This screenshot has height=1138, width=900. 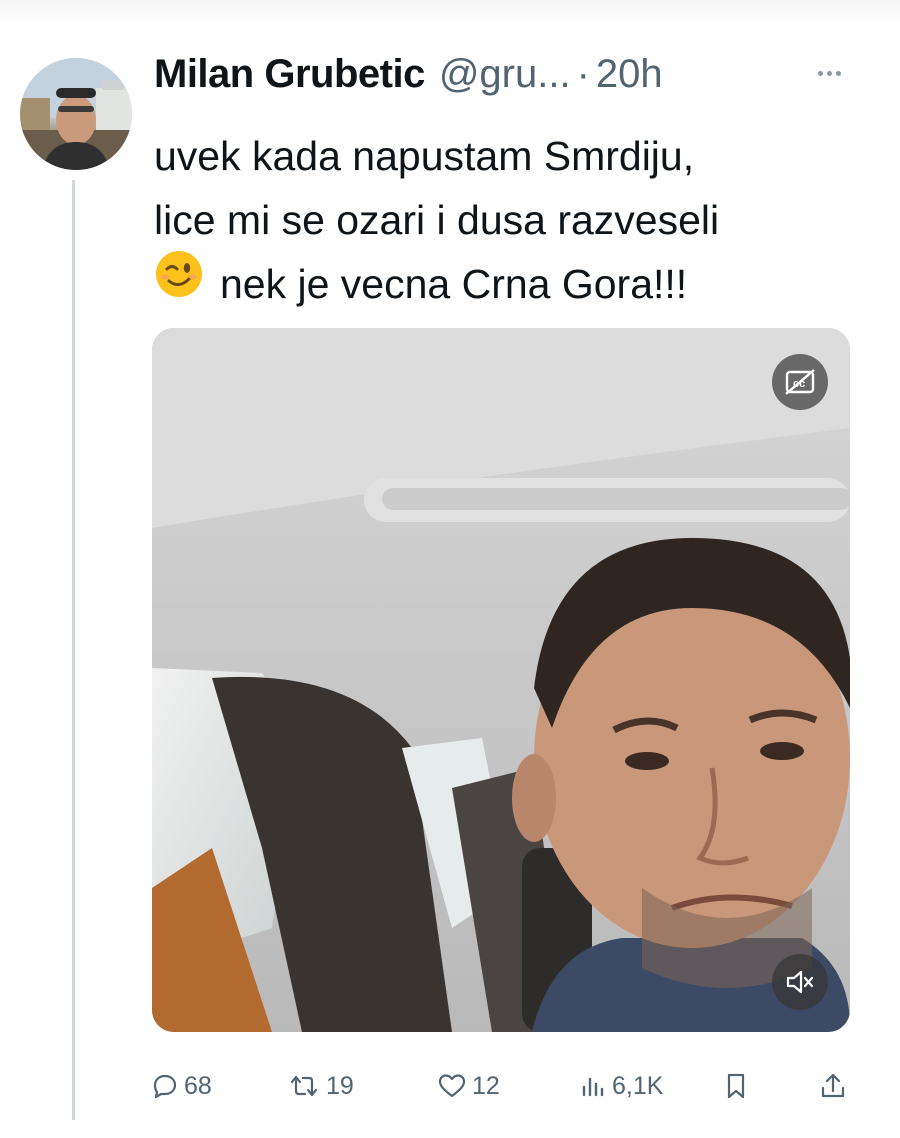 I want to click on muted-speaker-icon, so click(x=800, y=982).